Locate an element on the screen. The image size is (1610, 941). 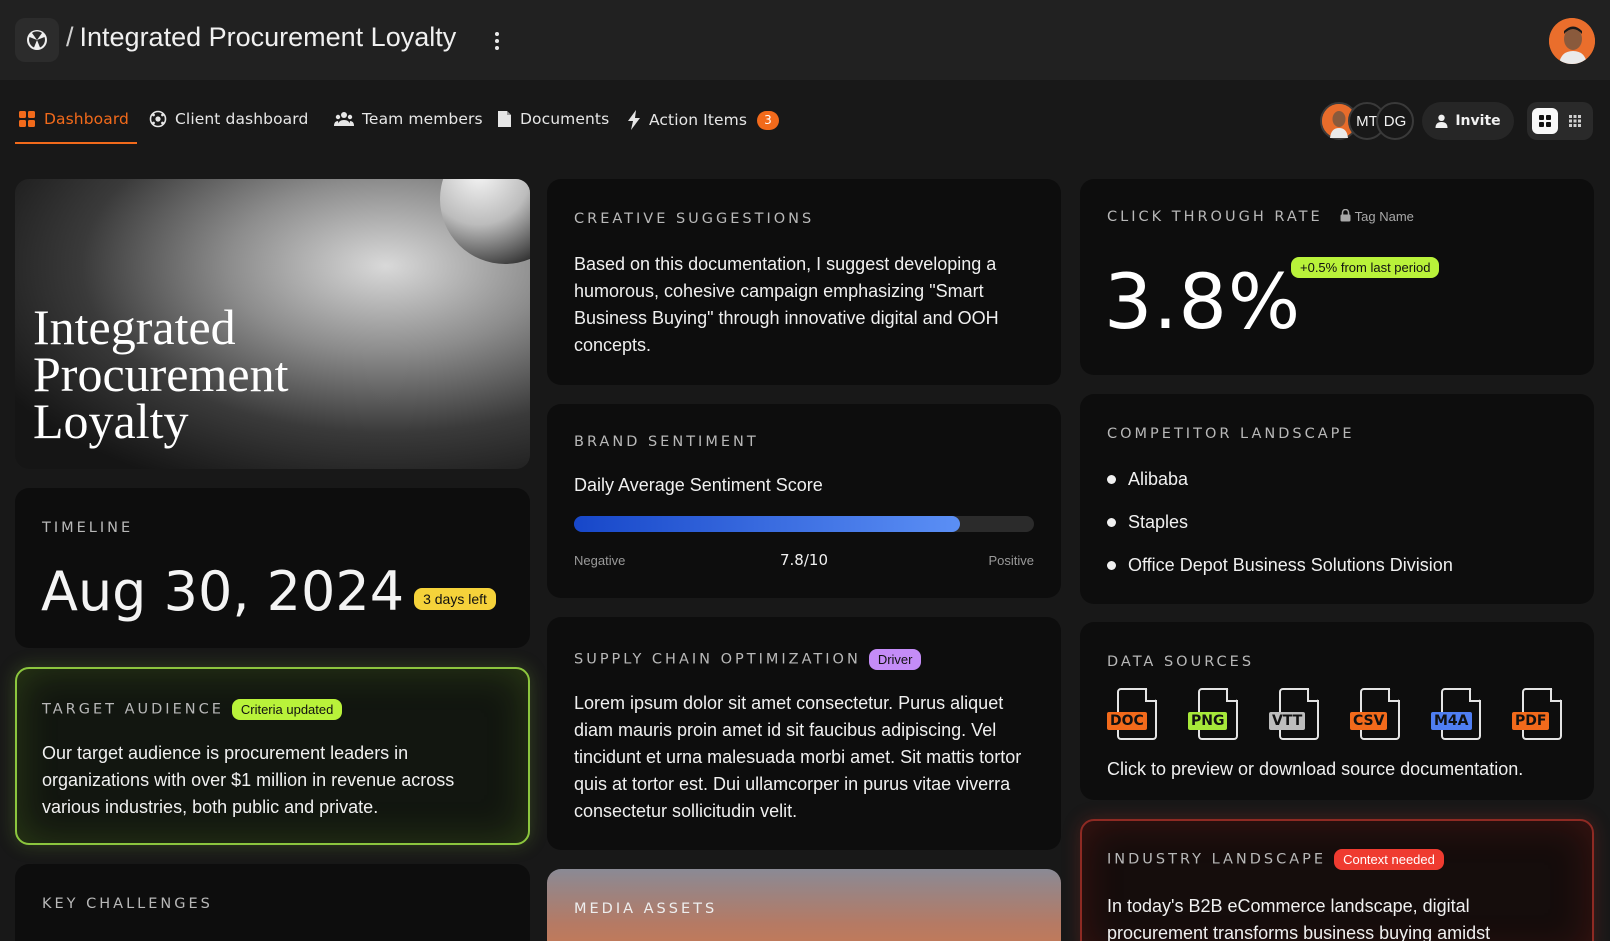
compact-view-button is located at coordinates (1575, 121).